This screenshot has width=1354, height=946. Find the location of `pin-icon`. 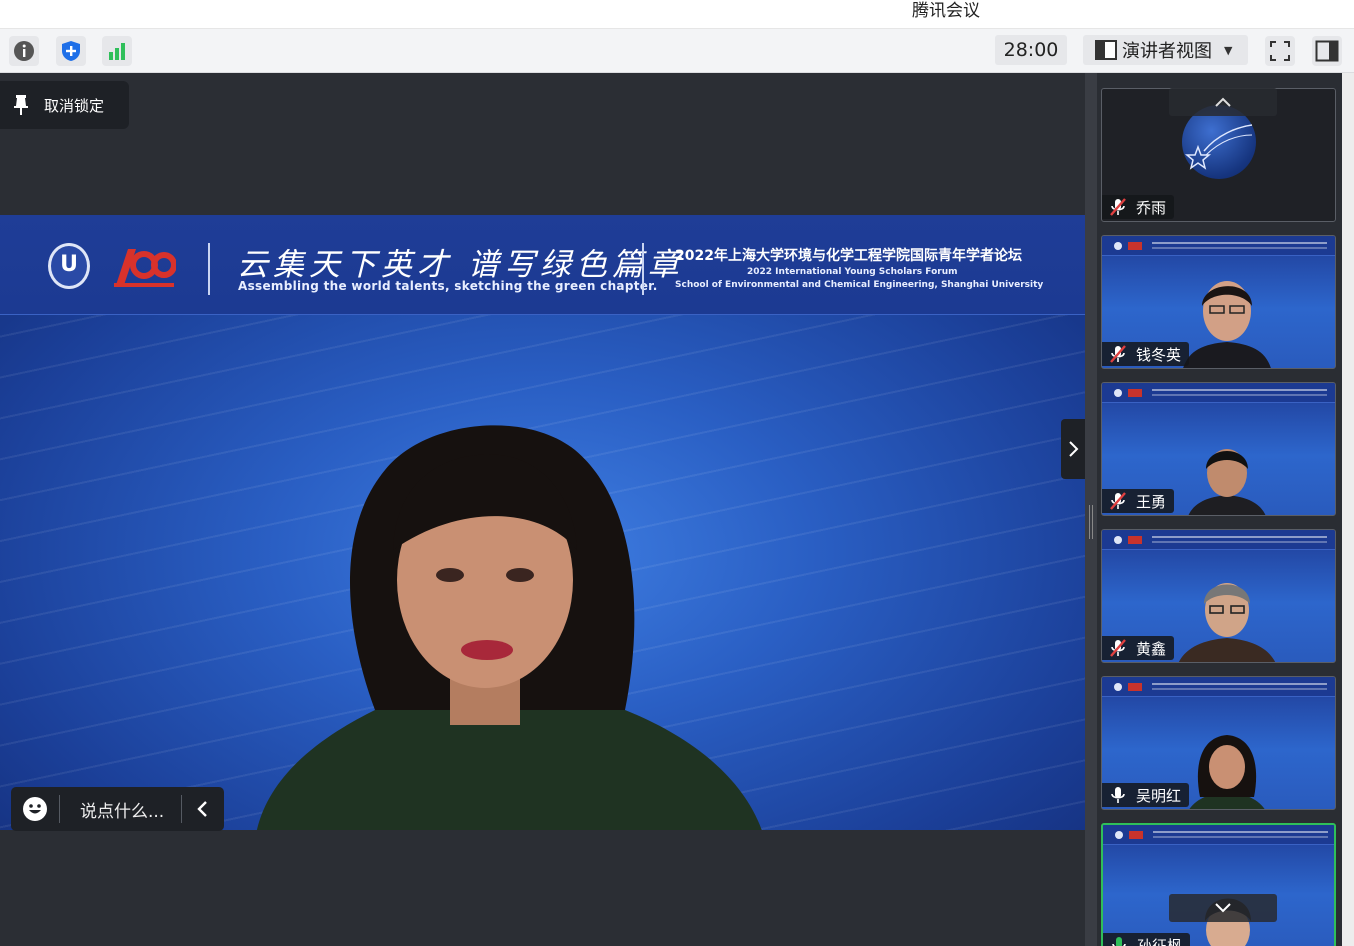

pin-icon is located at coordinates (21, 105).